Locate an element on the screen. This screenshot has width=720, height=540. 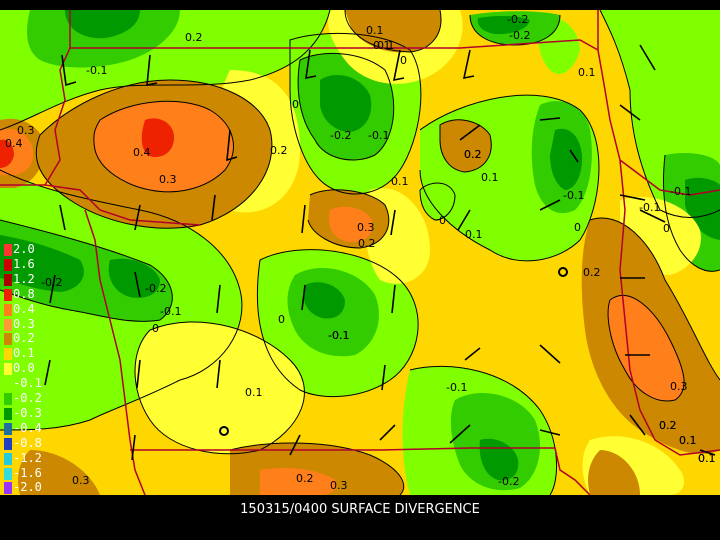
legend-entry: 0.4 is located at coordinates (28, 308).